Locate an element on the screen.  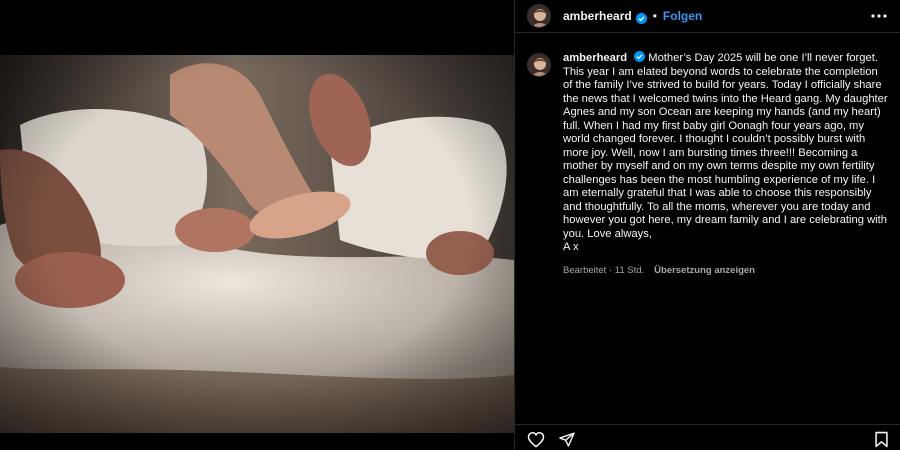
translate-link: Übersetzung anzeigen is located at coordinates (704, 270).